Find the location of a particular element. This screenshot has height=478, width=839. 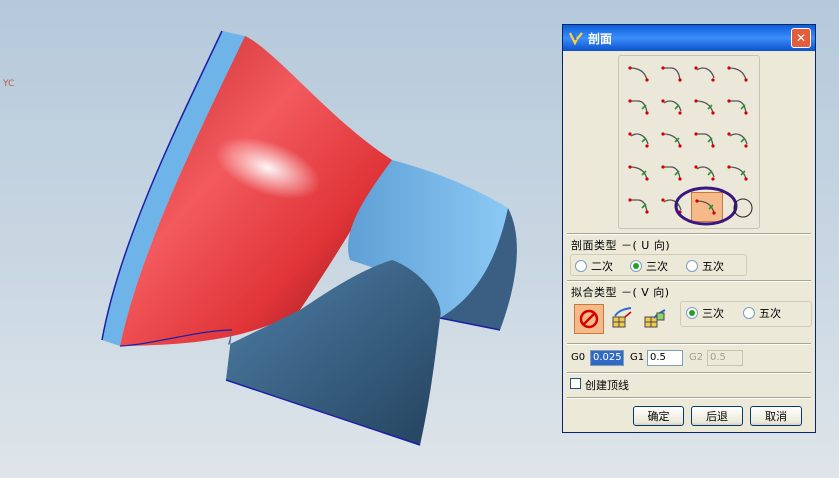

section-type-palette is located at coordinates (689, 142).